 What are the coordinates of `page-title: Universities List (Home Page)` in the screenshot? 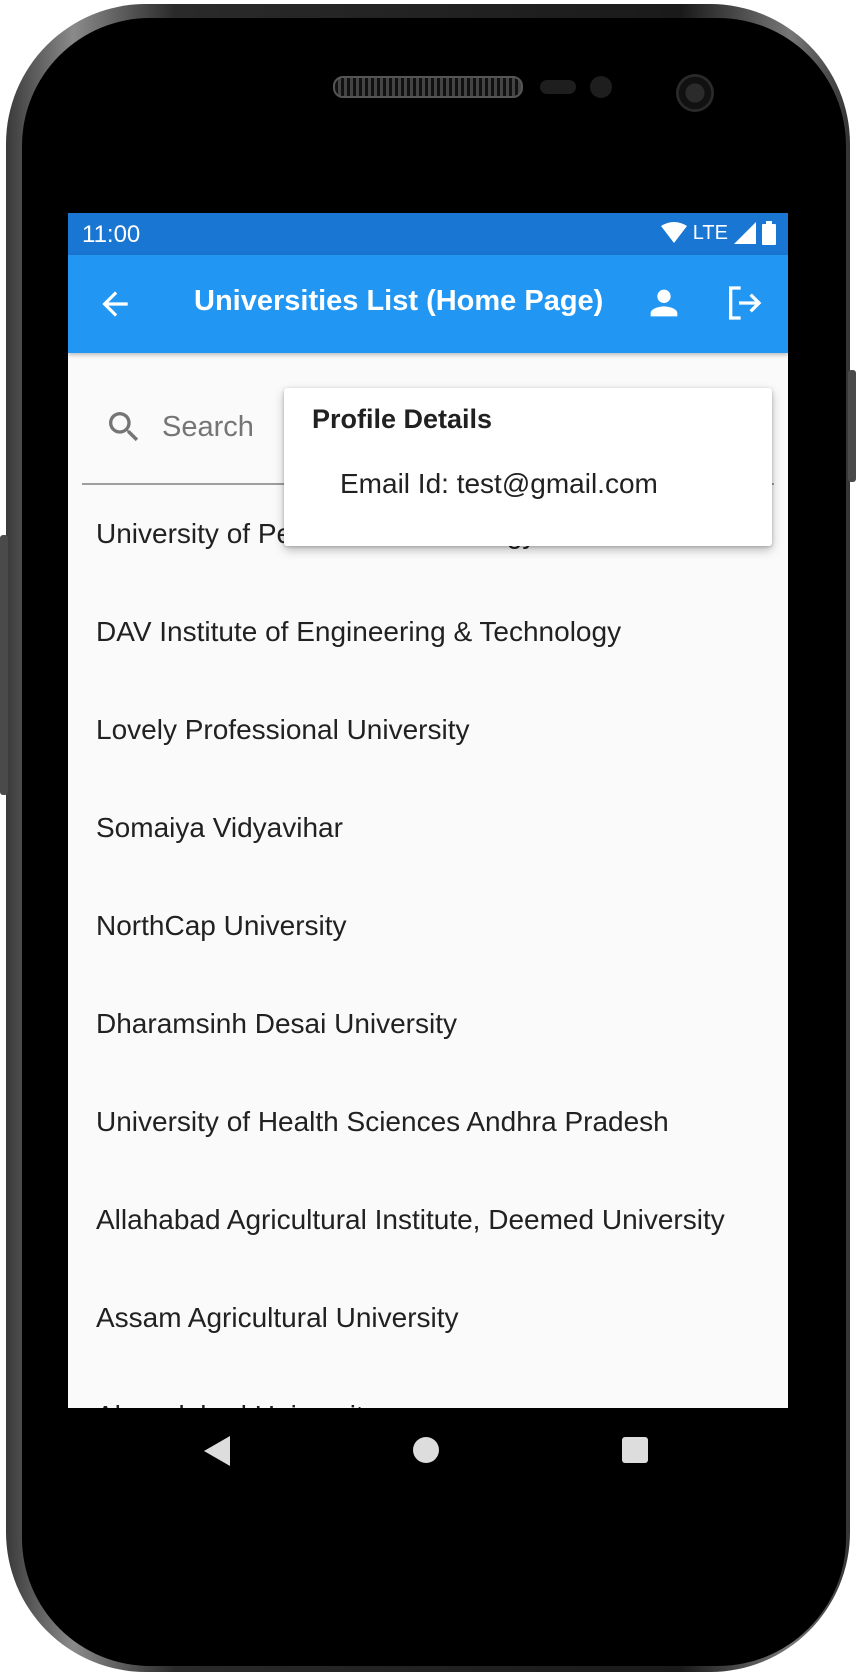 It's located at (399, 301).